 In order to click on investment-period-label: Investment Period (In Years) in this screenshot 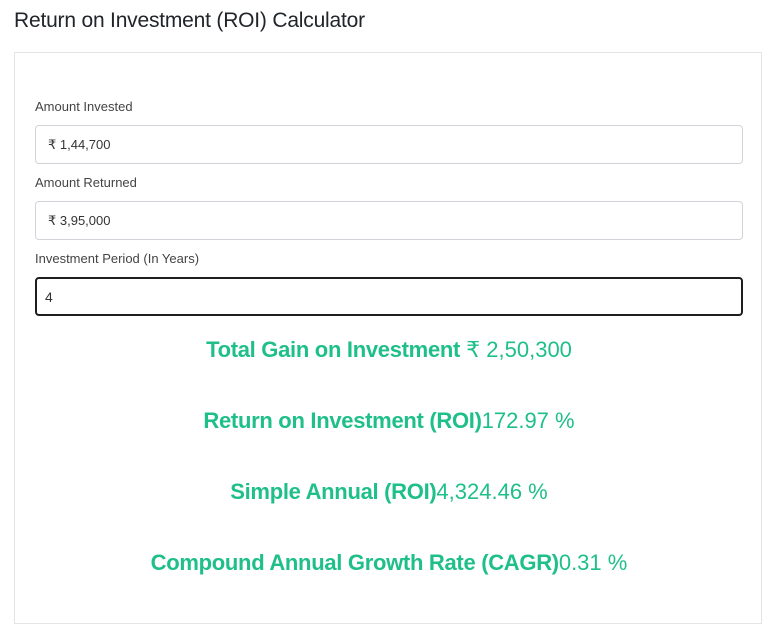, I will do `click(117, 258)`.